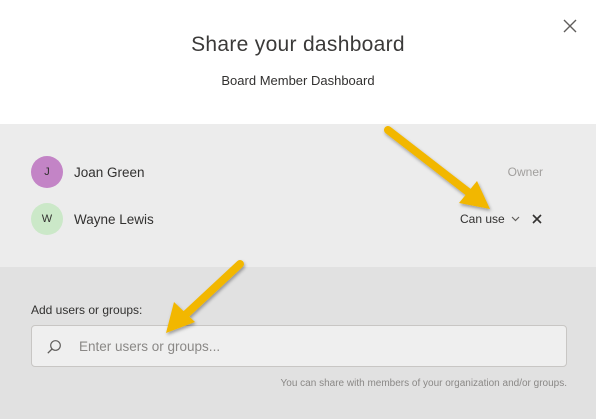  Describe the element at coordinates (47, 172) in the screenshot. I see `avatar: J` at that location.